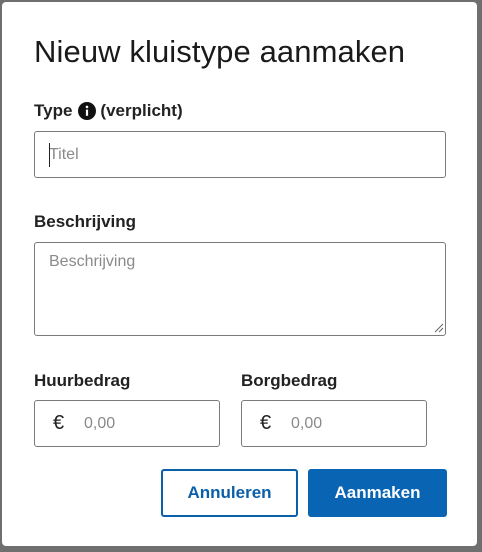 The image size is (482, 552). I want to click on resize-grip-icon, so click(438, 327).